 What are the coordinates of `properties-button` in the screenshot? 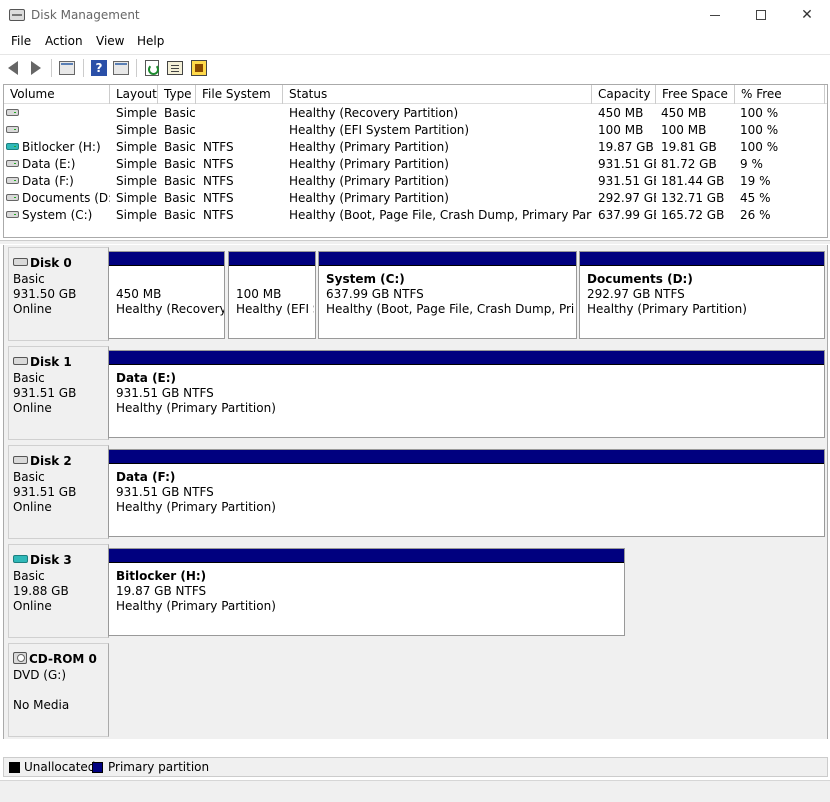 It's located at (175, 68).